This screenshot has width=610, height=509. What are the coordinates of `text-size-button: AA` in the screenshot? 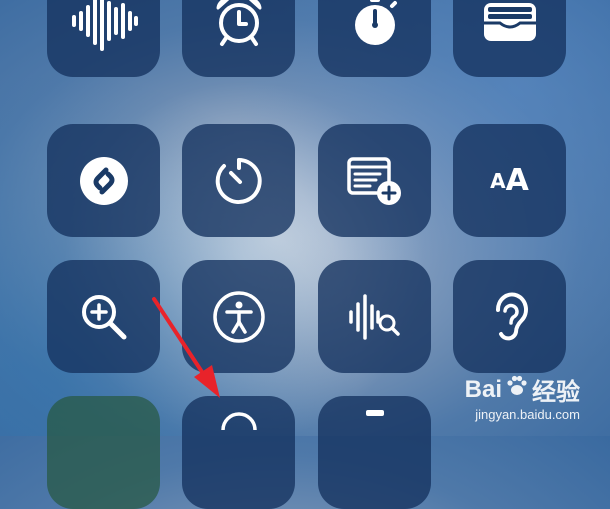 It's located at (509, 180).